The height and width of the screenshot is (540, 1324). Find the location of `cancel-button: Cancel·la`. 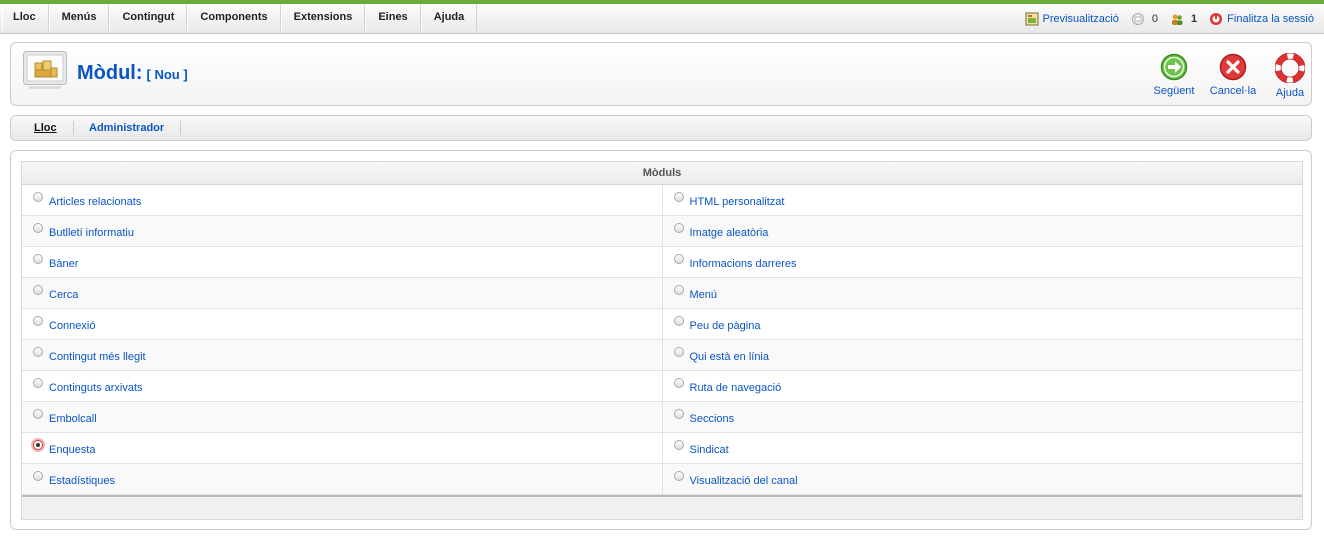

cancel-button: Cancel·la is located at coordinates (1233, 75).